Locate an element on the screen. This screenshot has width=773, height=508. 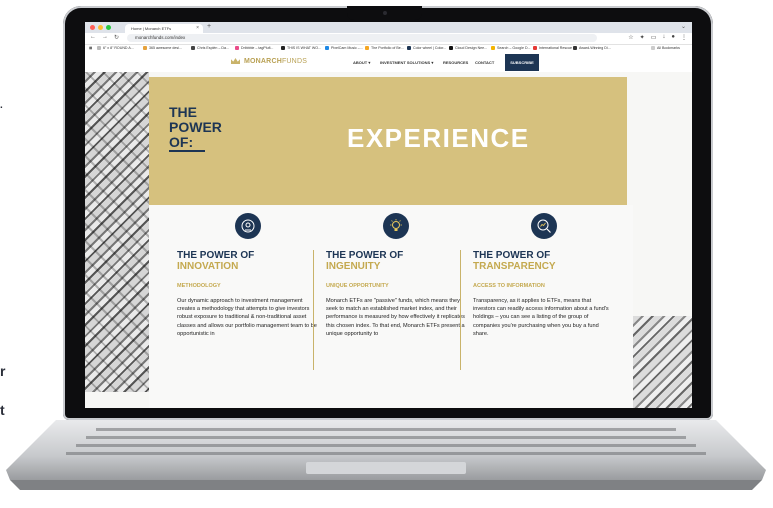
crown-icon is located at coordinates (235, 61).